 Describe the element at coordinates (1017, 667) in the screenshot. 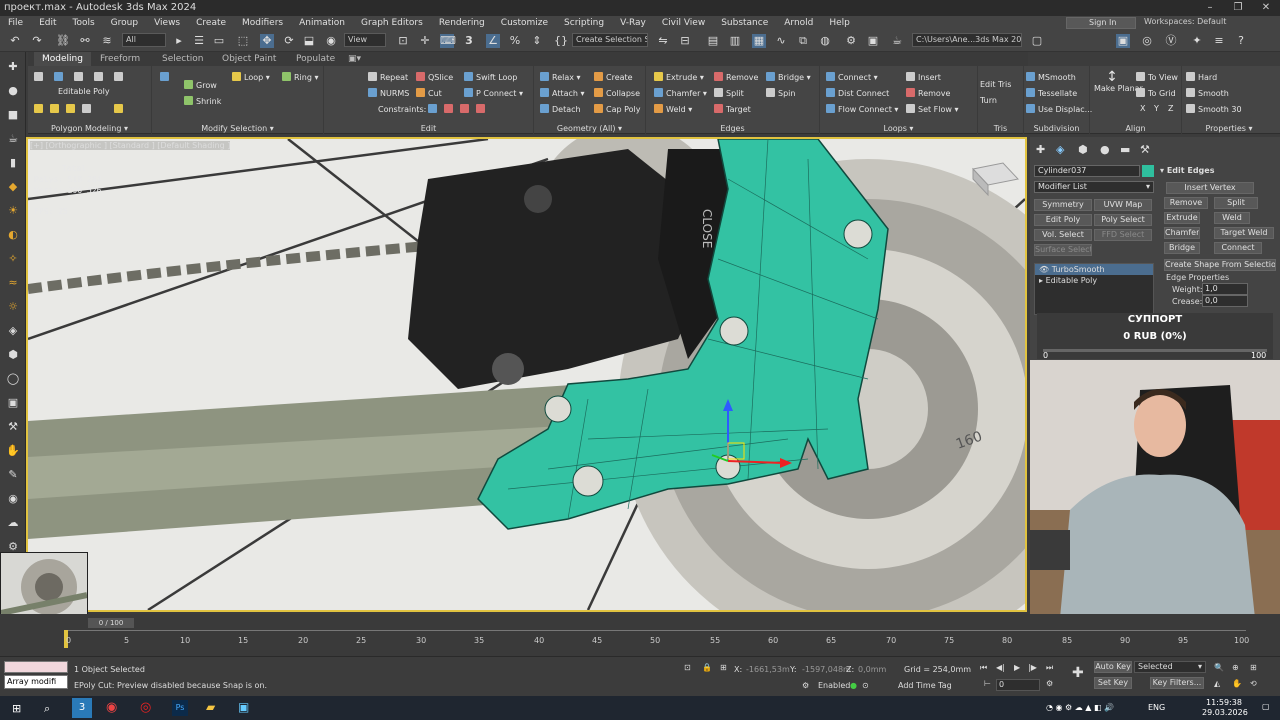

I see `play-icon: ▶` at that location.